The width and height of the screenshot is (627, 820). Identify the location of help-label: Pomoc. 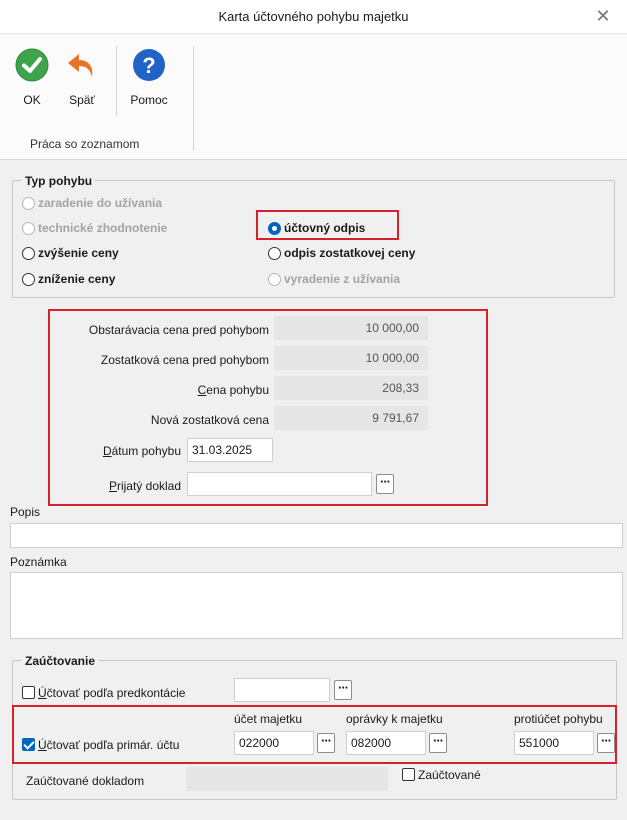
(149, 100).